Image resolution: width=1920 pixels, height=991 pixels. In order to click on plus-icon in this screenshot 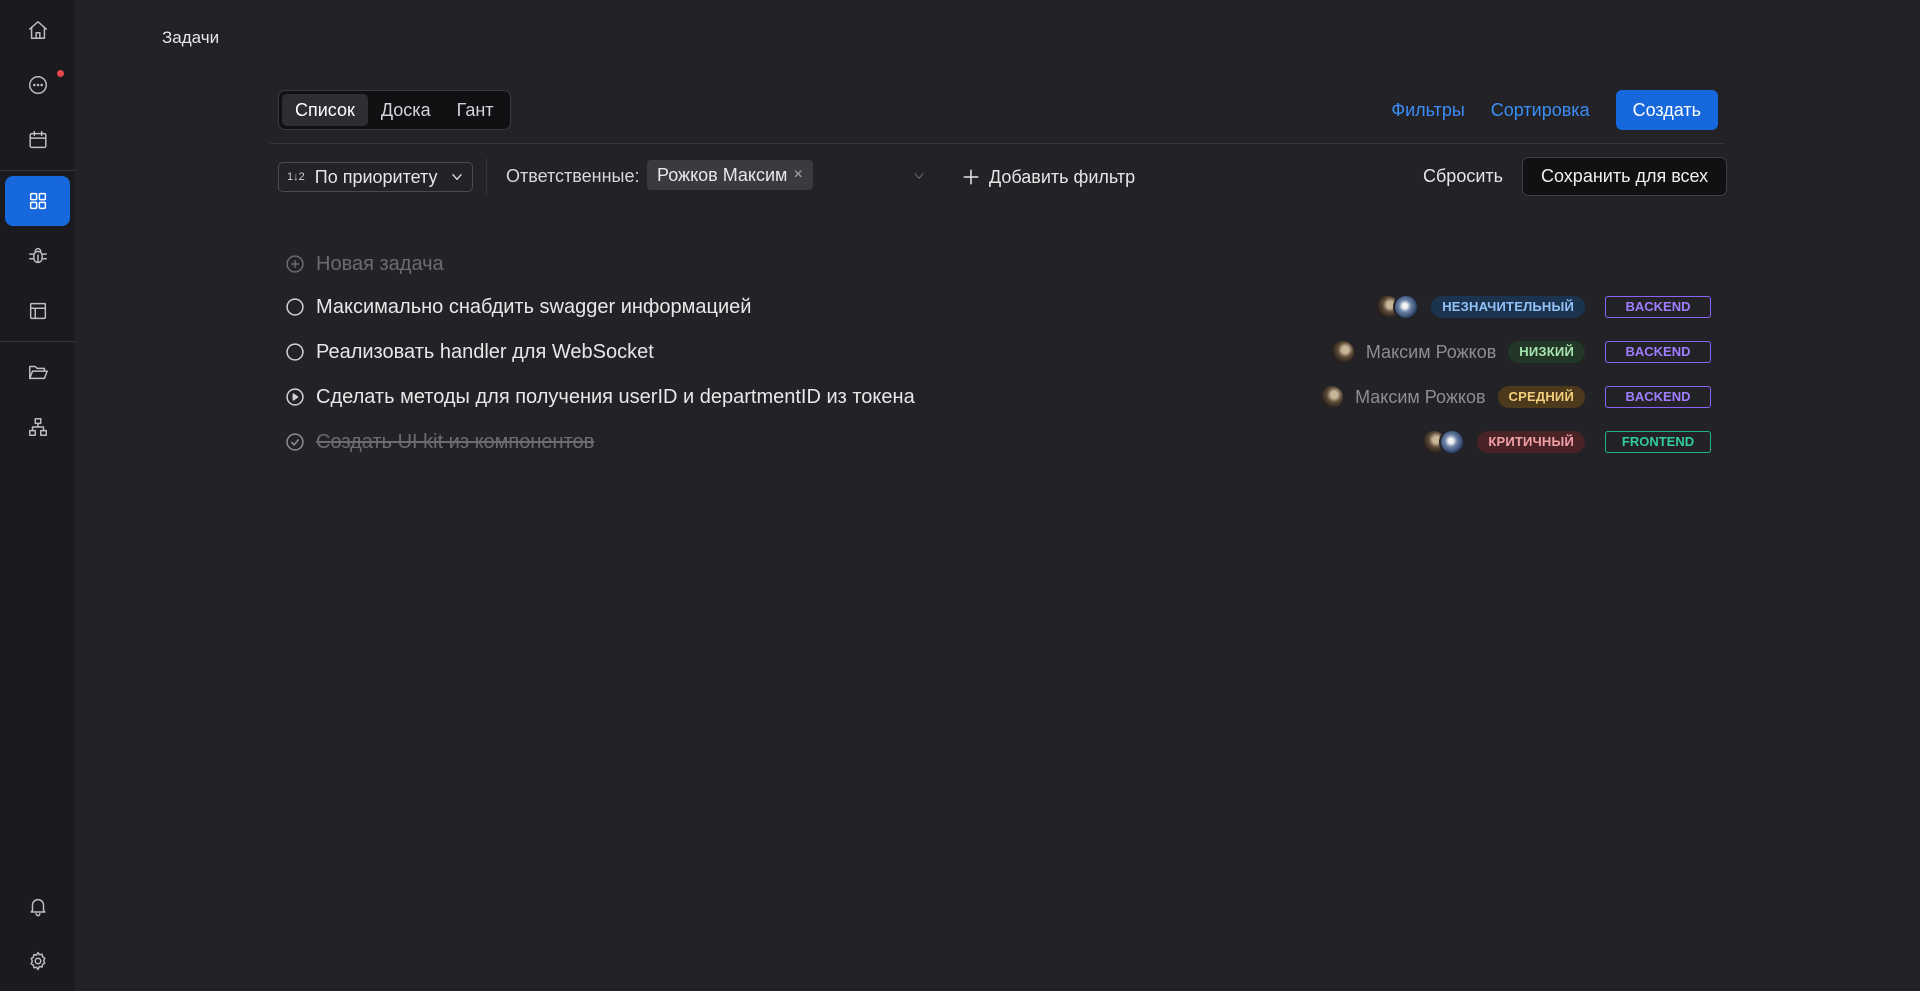, I will do `click(971, 177)`.